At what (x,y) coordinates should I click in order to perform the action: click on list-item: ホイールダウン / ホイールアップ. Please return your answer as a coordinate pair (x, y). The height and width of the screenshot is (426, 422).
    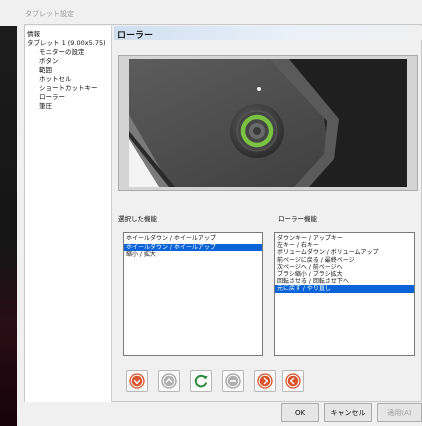
    Looking at the image, I should click on (193, 238).